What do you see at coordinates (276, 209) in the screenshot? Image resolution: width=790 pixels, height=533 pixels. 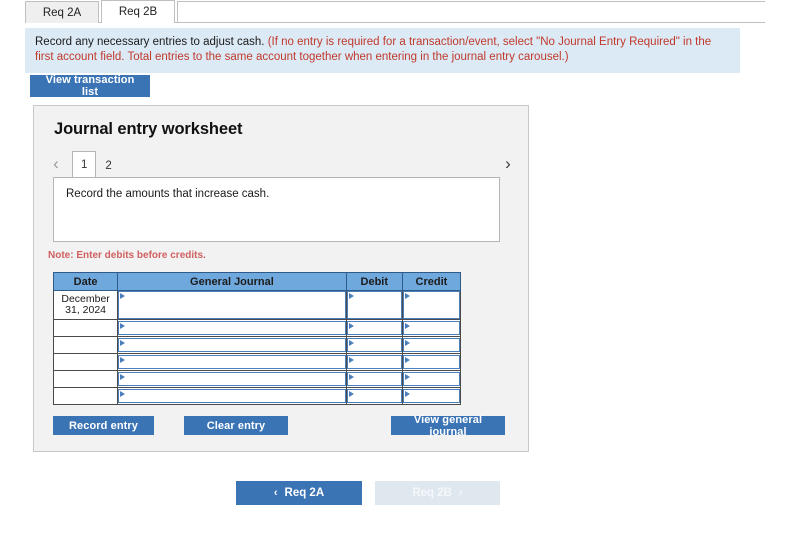 I see `worksheet-prompt-box: Record the amounts that increase cash.` at bounding box center [276, 209].